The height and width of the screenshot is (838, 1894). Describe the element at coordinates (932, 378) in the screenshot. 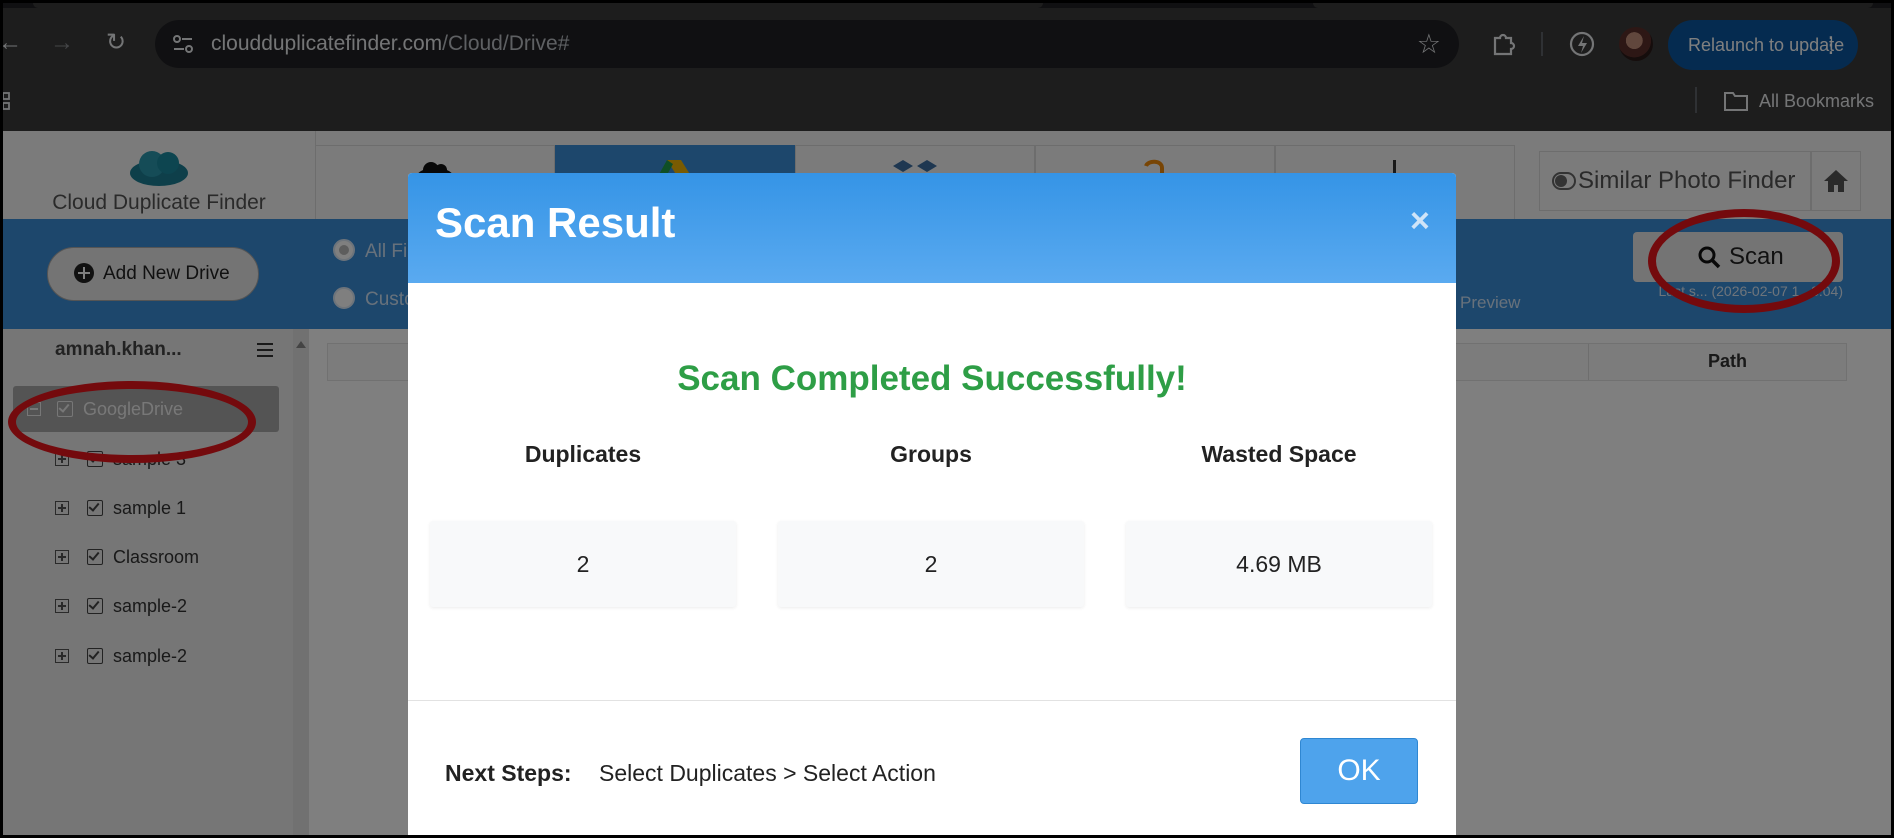

I see `success-message: Scan Completed Successfully!` at that location.